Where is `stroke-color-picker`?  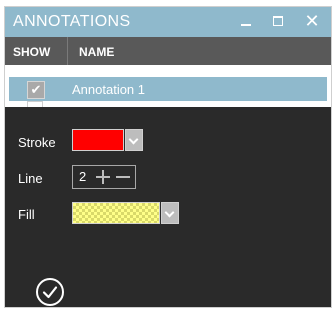 stroke-color-picker is located at coordinates (107, 140).